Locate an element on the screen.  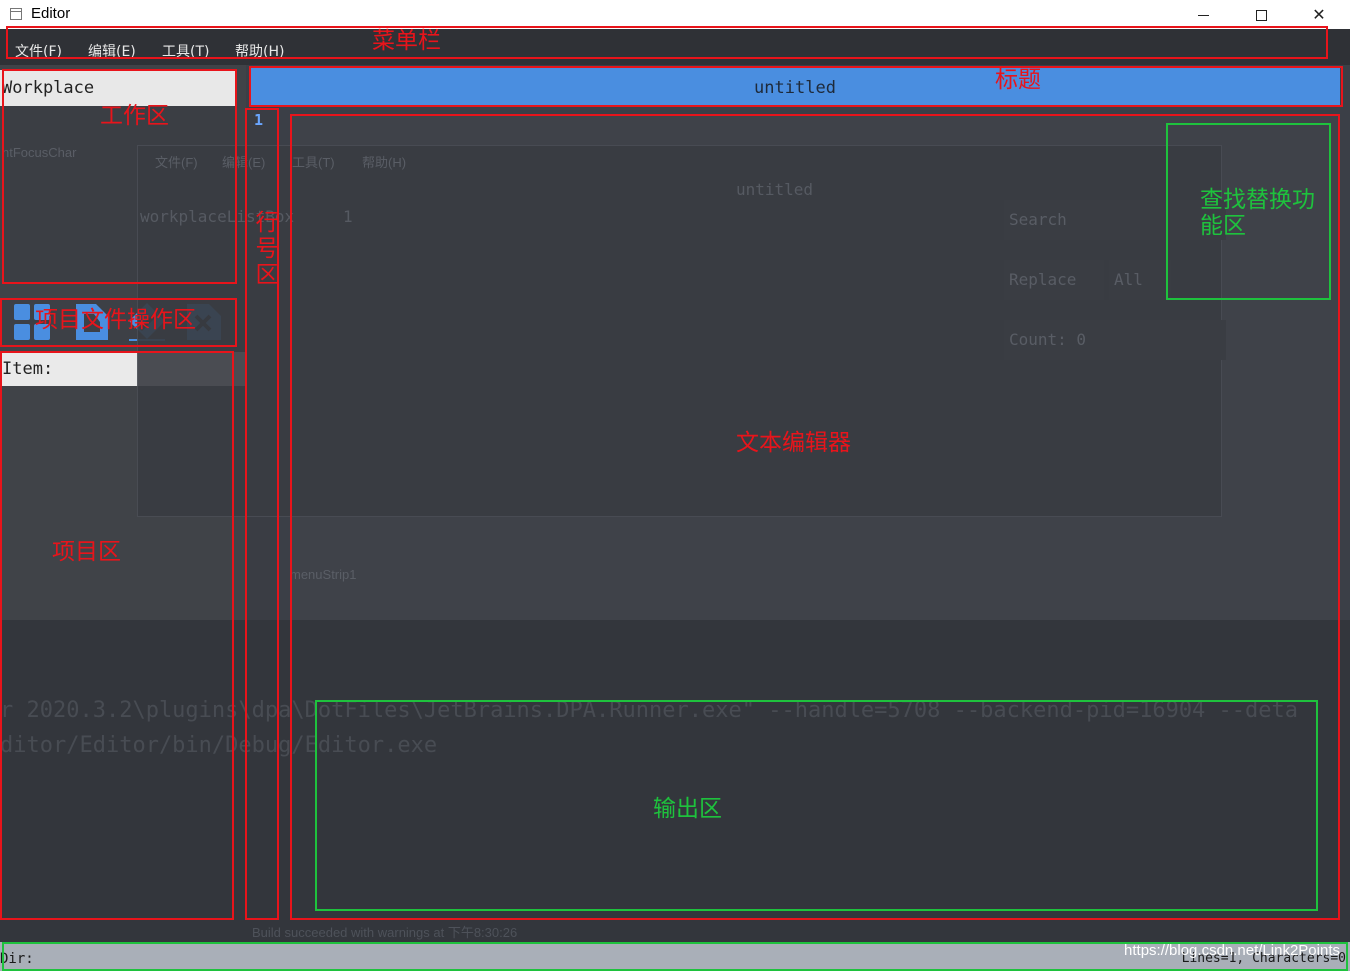
ghost-doc-title: untitled is located at coordinates (775, 189).